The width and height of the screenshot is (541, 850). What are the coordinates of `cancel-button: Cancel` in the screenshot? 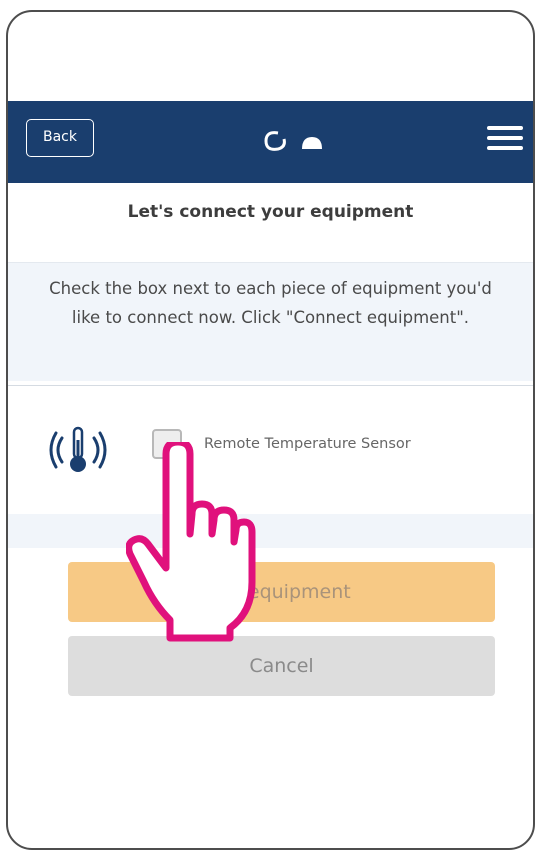 It's located at (281, 666).